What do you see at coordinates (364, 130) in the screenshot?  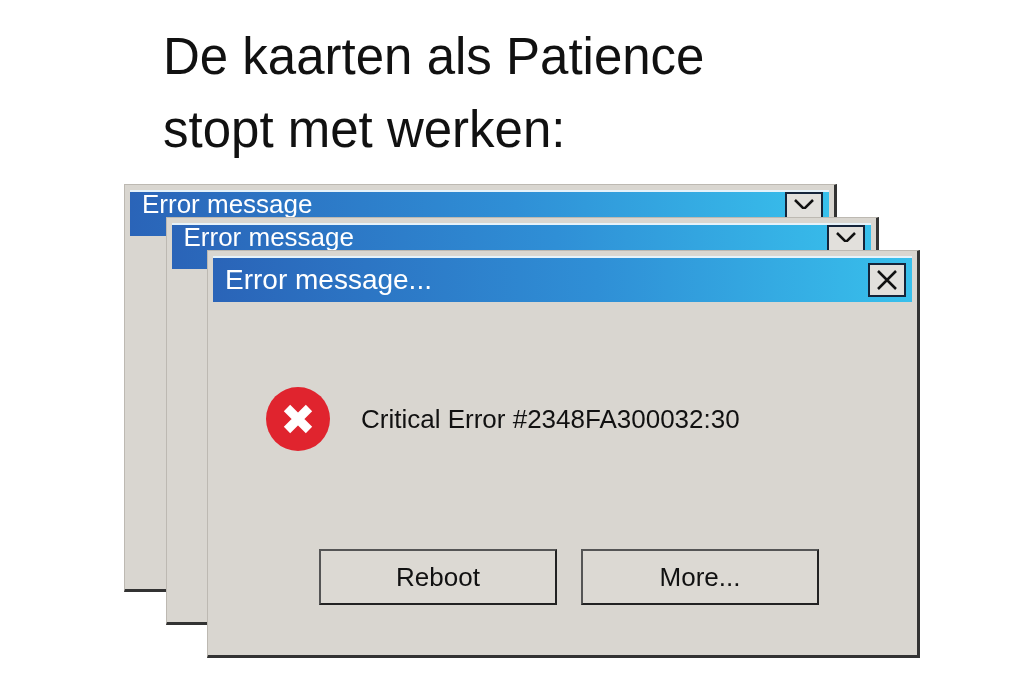 I see `caption-line: stopt met werken:` at bounding box center [364, 130].